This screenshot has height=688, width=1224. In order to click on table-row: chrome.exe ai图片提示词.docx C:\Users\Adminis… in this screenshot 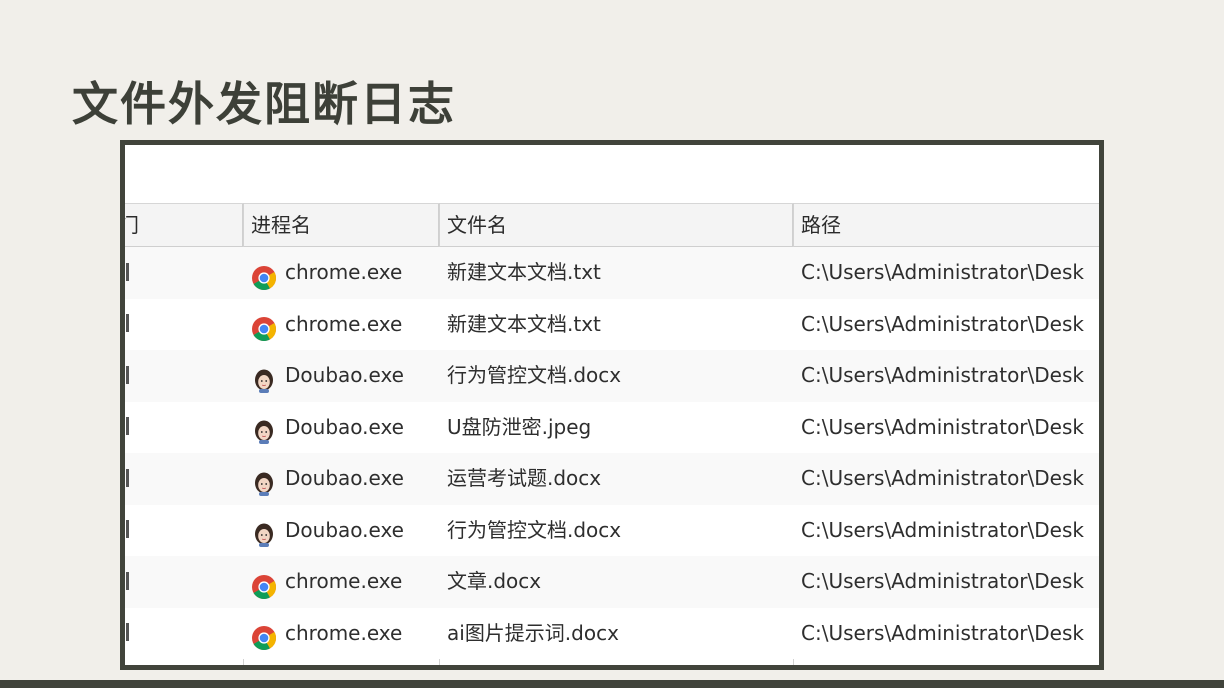, I will do `click(612, 633)`.